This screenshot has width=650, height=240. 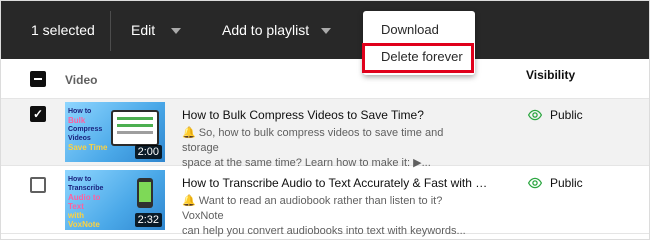 I want to click on phone-illustration, so click(x=145, y=193).